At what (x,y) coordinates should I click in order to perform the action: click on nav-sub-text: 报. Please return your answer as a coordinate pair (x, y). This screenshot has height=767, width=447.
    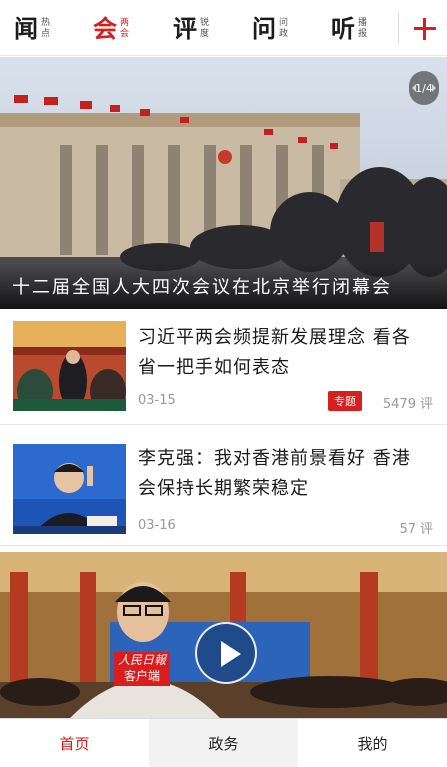
    Looking at the image, I should click on (363, 34).